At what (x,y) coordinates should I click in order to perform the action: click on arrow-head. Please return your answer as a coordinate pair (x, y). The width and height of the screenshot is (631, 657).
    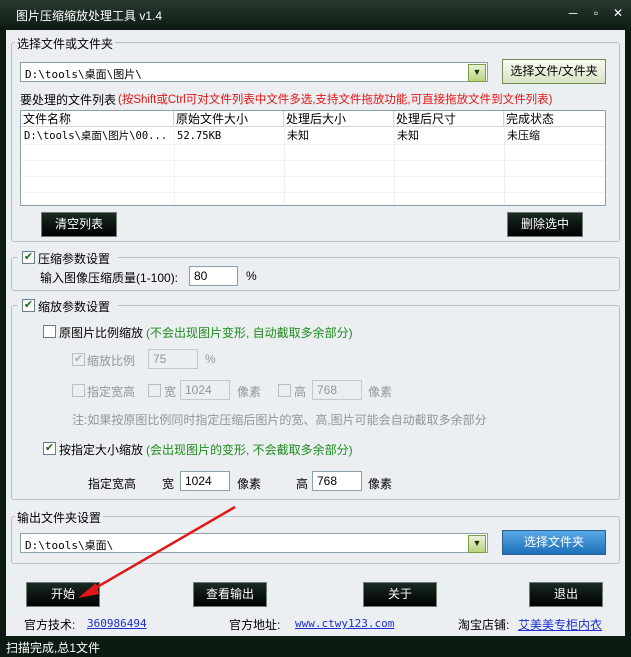
    Looking at the image, I should click on (88, 590).